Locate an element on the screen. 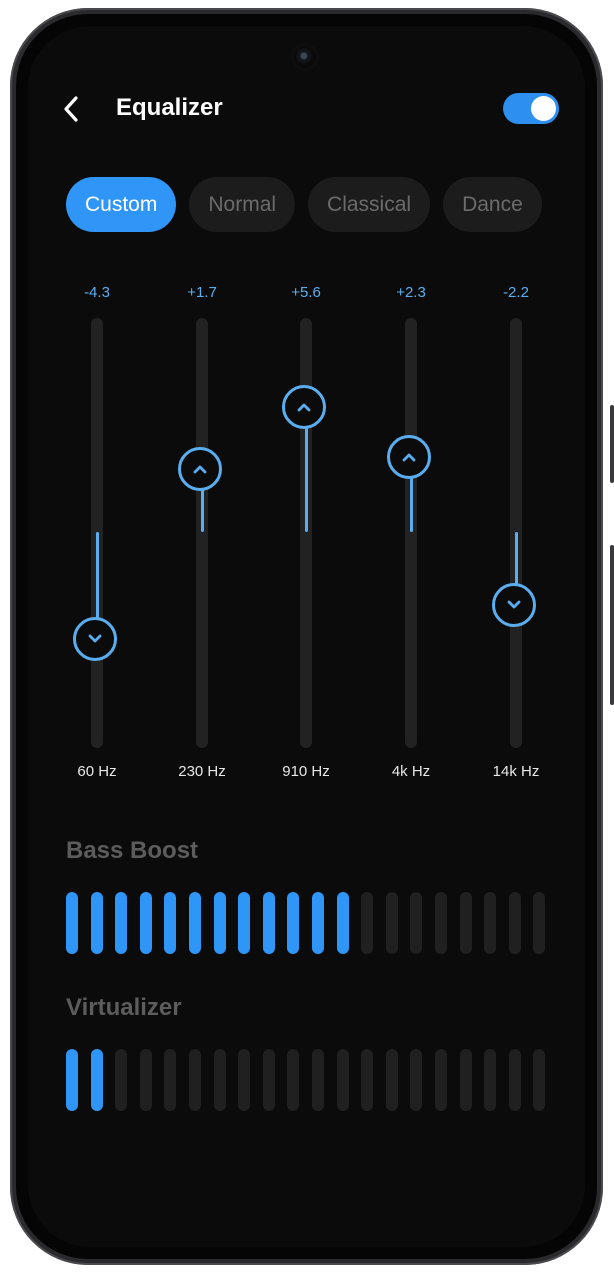 The width and height of the screenshot is (614, 1273). equalizer-toggle is located at coordinates (531, 108).